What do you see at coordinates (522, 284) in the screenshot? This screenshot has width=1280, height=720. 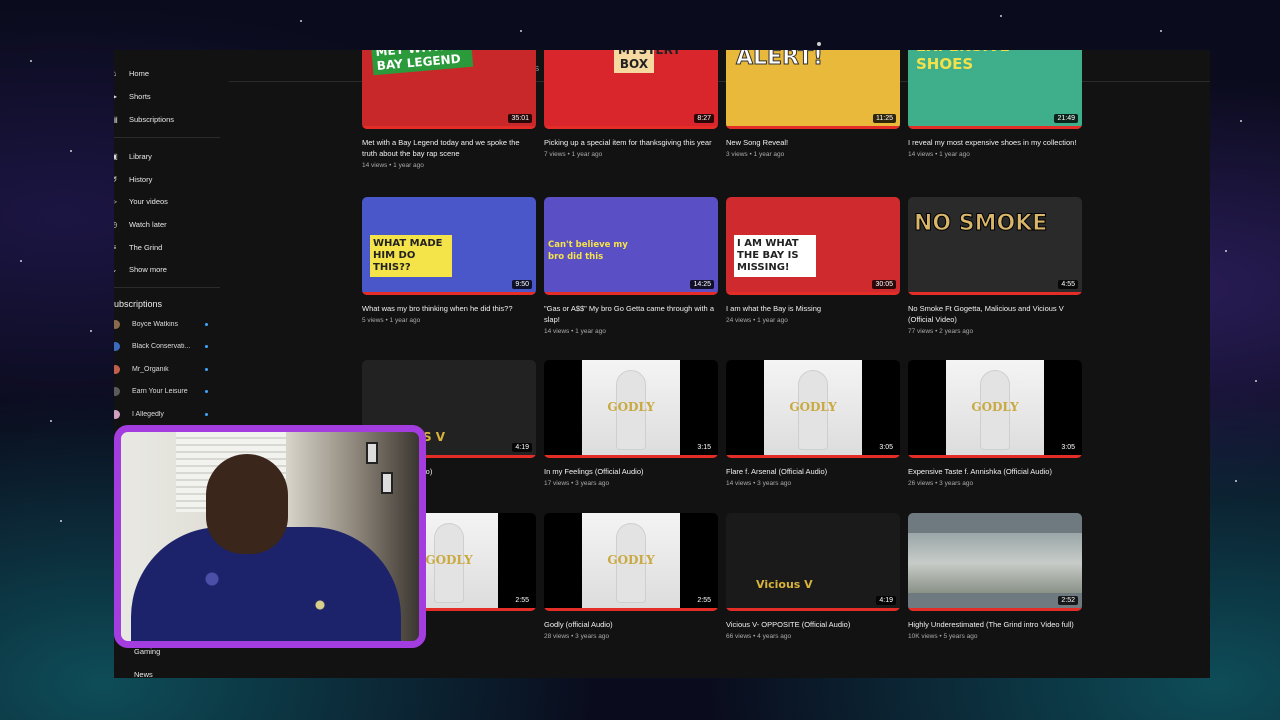 I see `video-duration: 9:50` at bounding box center [522, 284].